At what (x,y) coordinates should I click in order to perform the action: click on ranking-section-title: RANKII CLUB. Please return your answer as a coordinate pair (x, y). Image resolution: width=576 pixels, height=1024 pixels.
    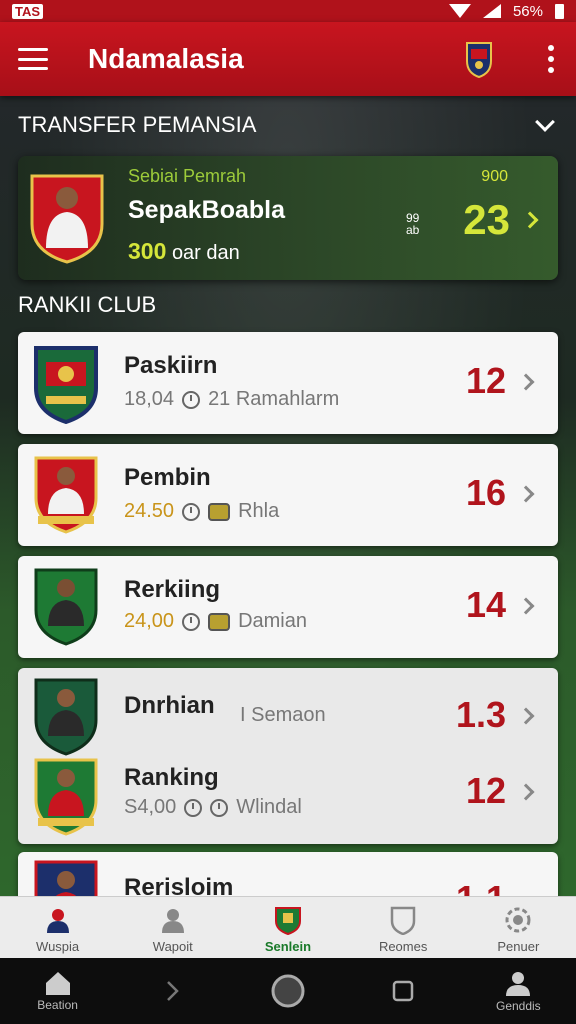
    Looking at the image, I should click on (87, 304).